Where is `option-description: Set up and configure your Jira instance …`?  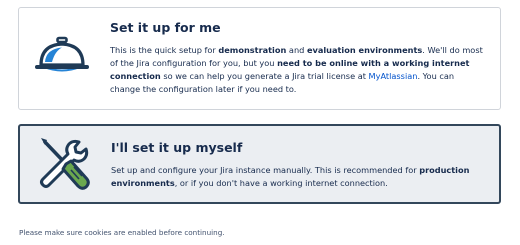
option-description: Set up and configure your Jira instance … is located at coordinates (290, 176).